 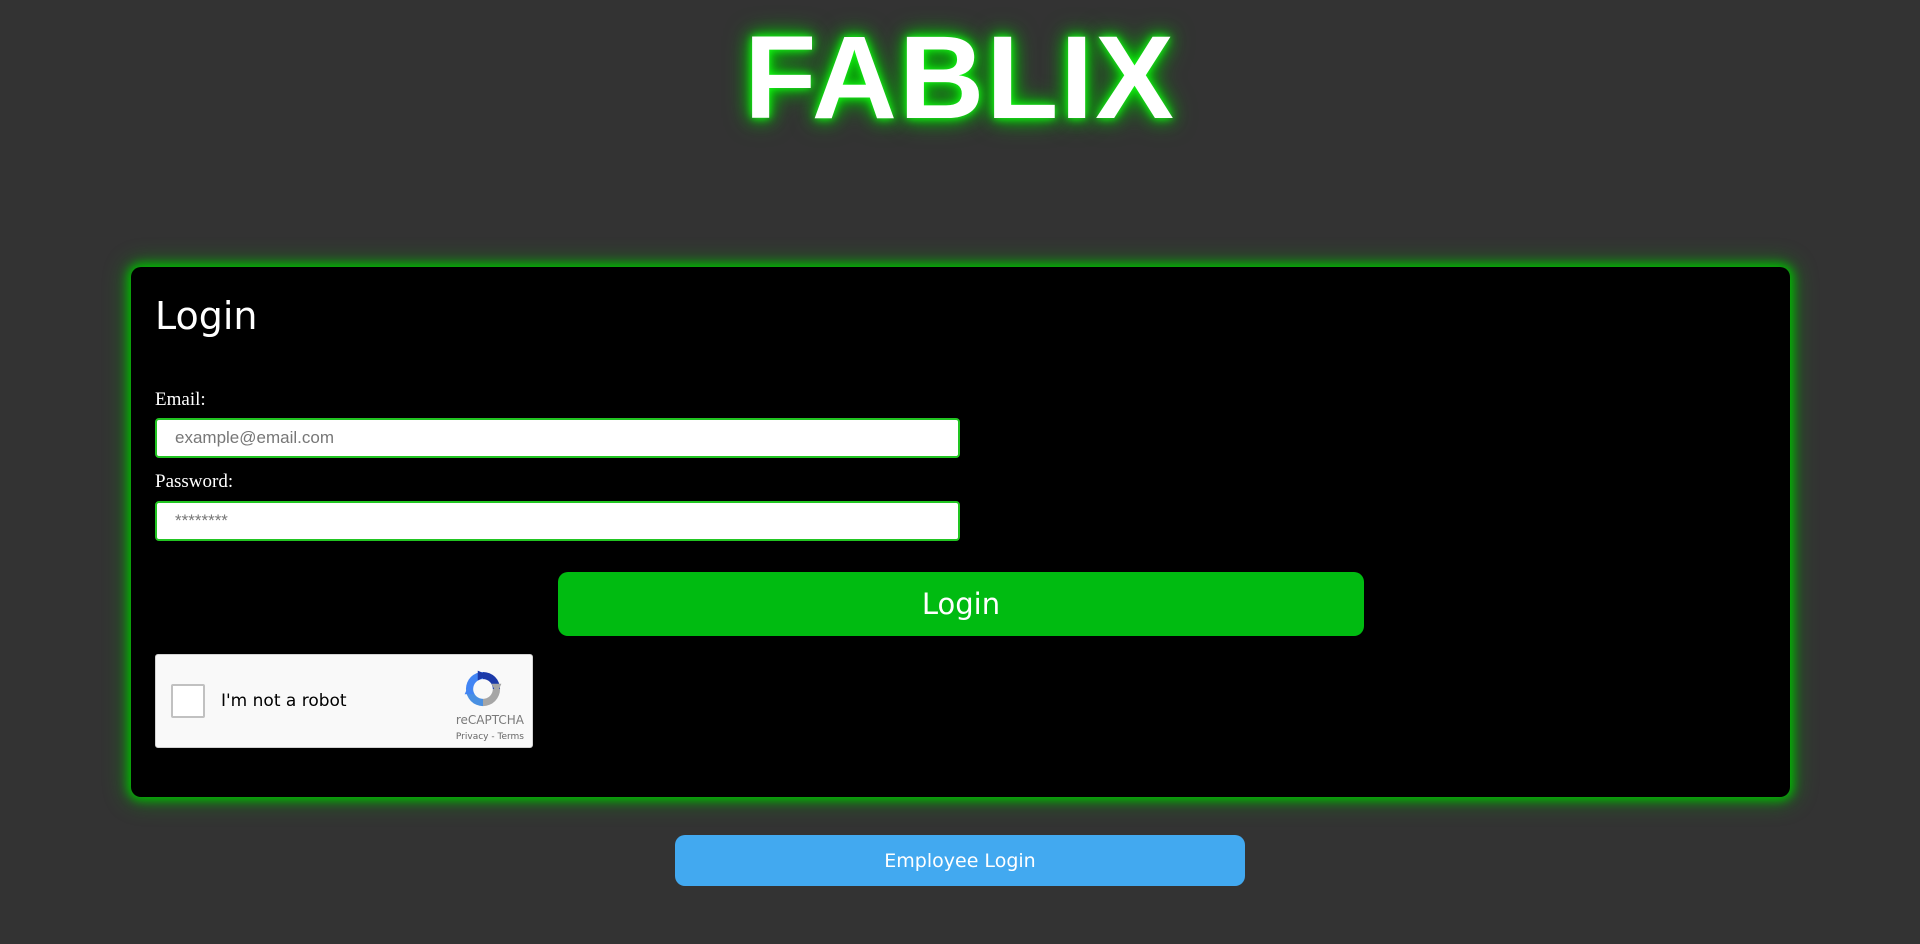 What do you see at coordinates (284, 701) in the screenshot?
I see `recaptcha-label: I'm not a robot` at bounding box center [284, 701].